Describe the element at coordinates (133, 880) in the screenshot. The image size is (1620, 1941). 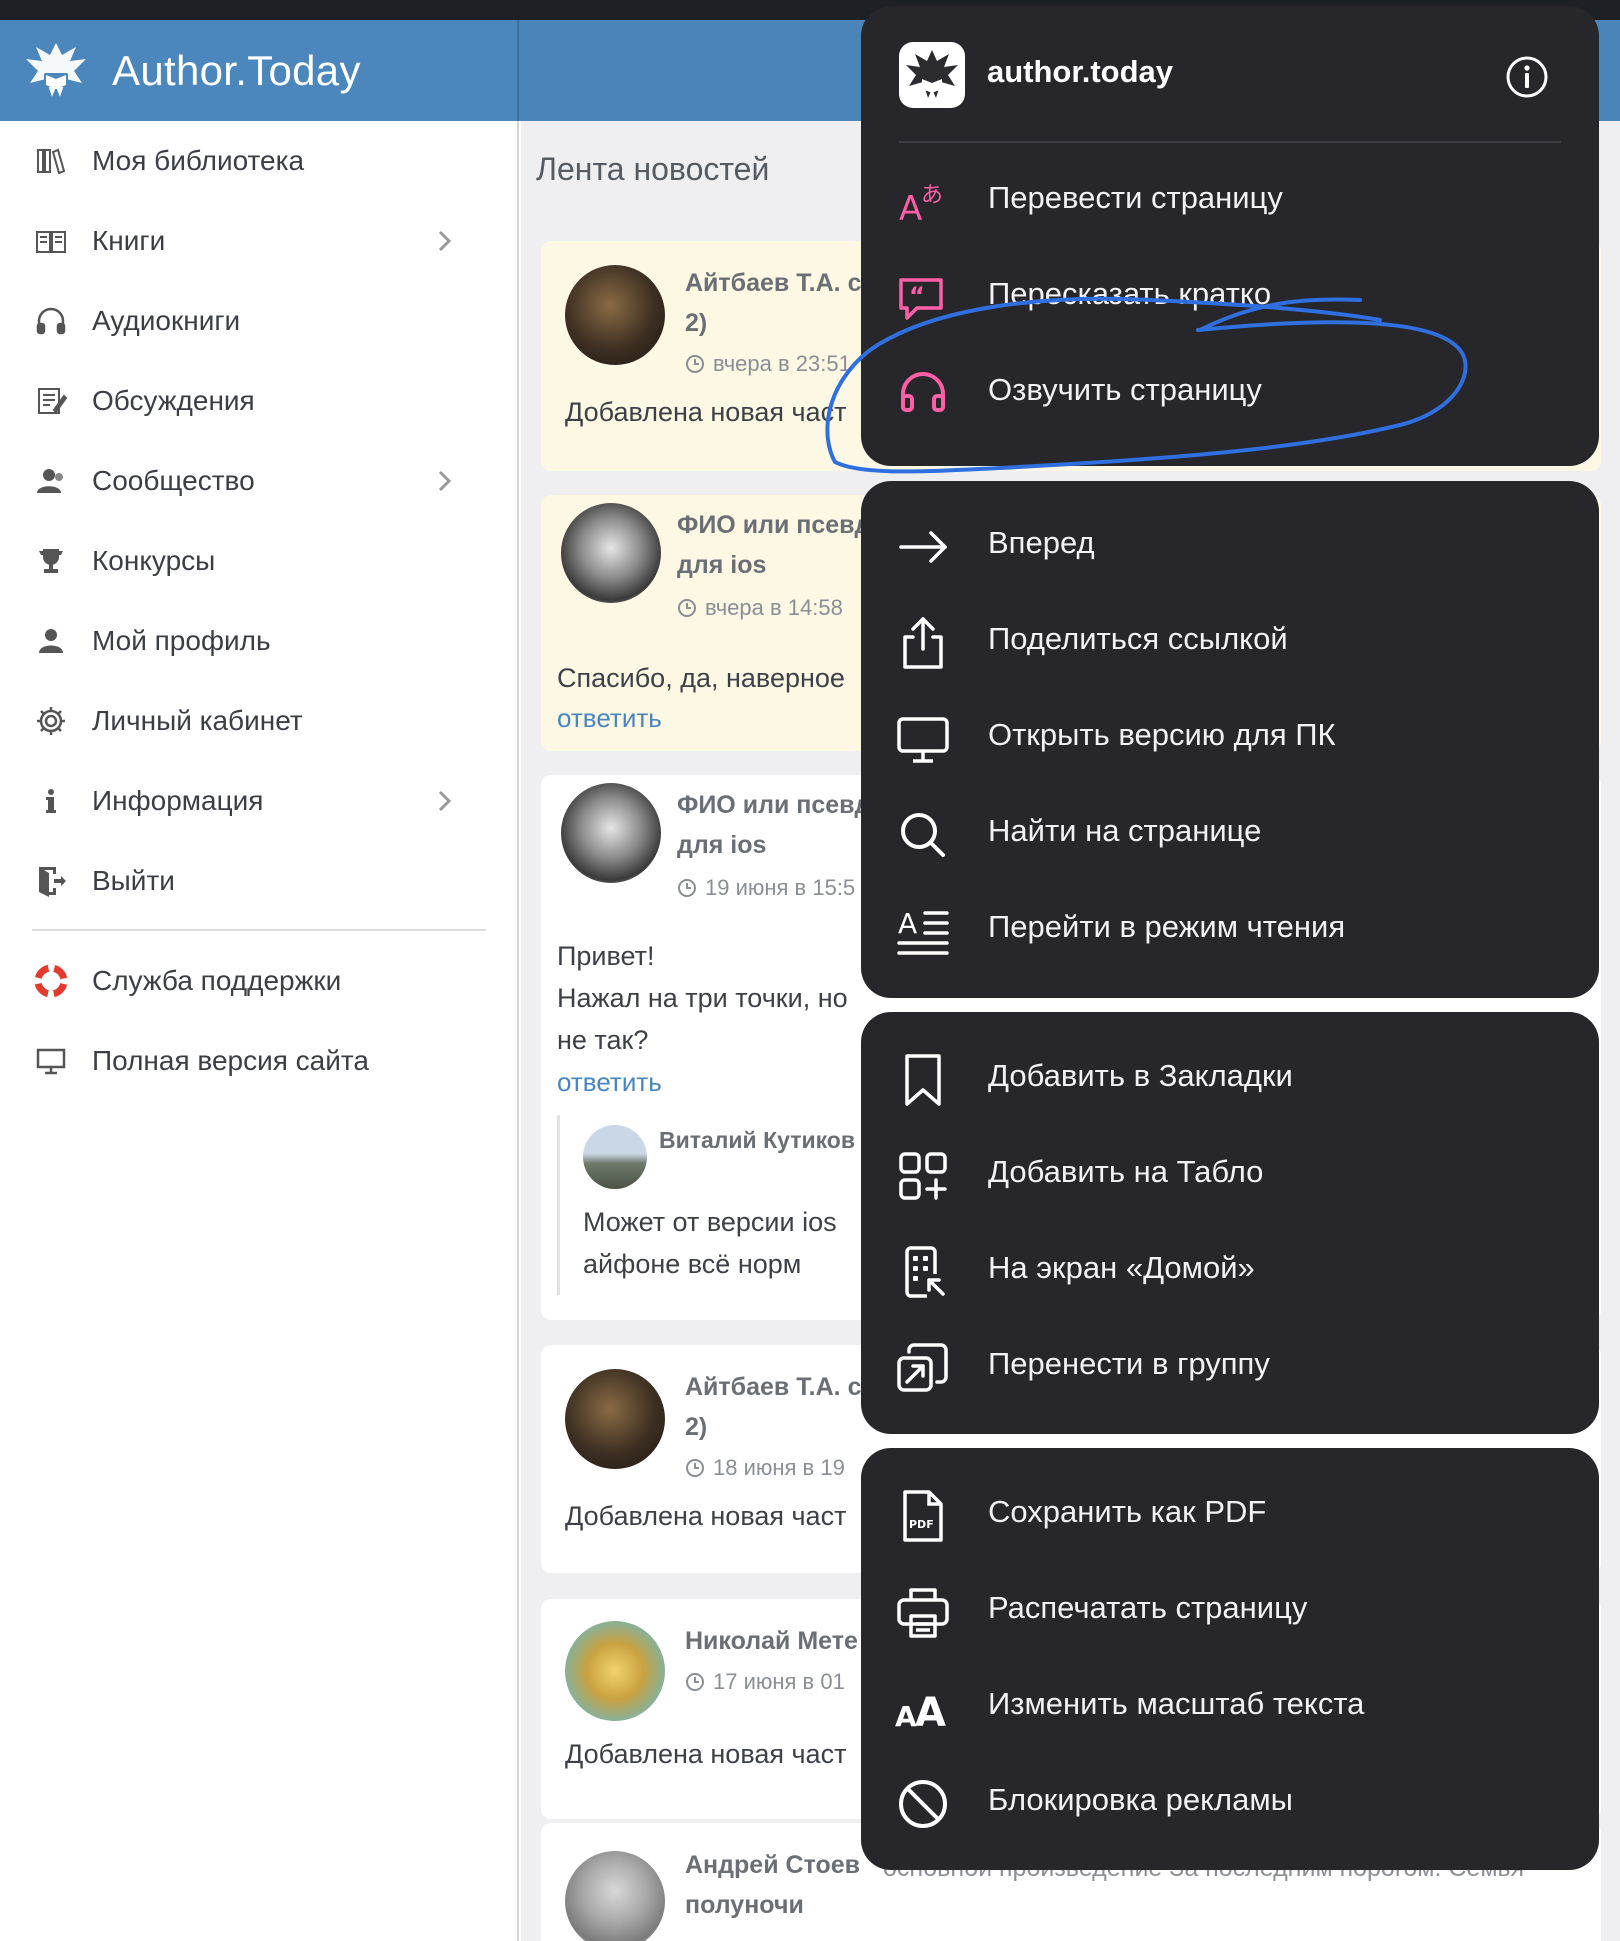
I see `sidebar-item-label: Выйти` at that location.